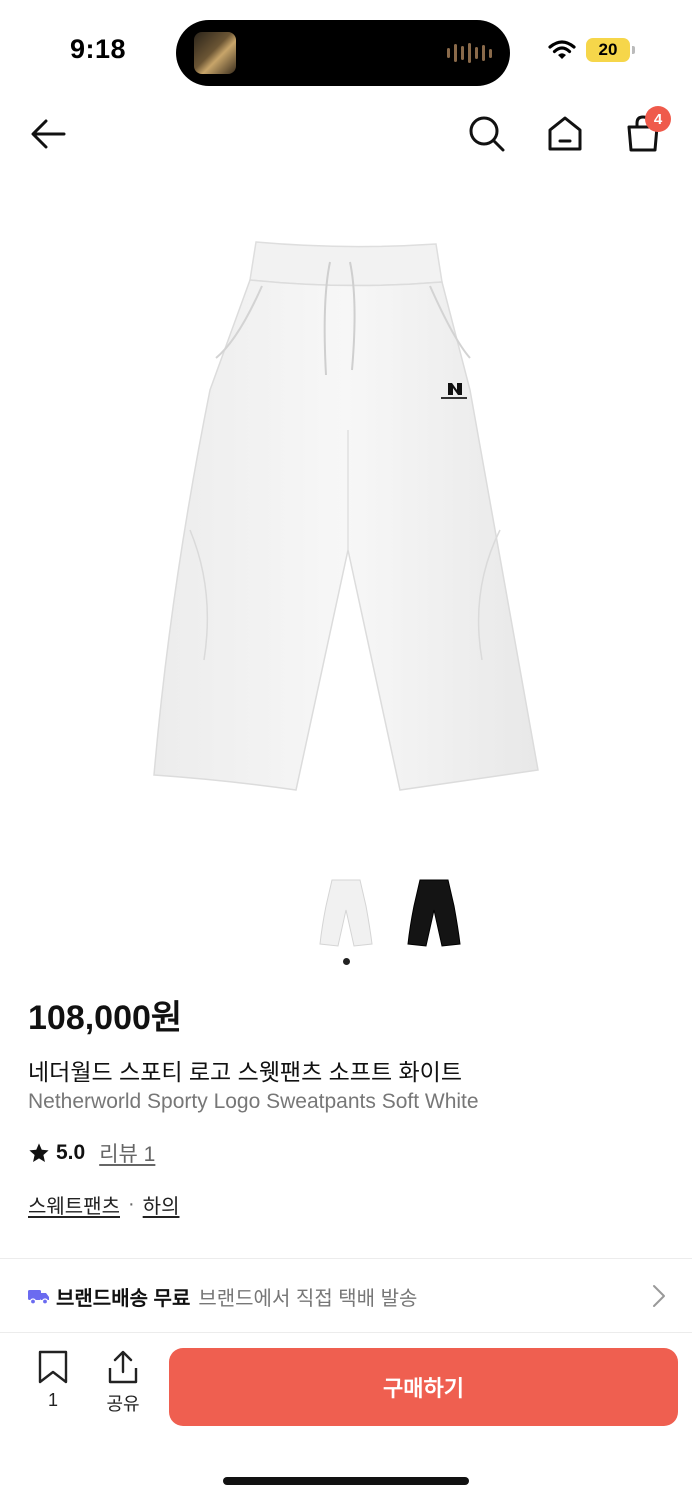  I want to click on status-bar: 9:18 20, so click(346, 50).